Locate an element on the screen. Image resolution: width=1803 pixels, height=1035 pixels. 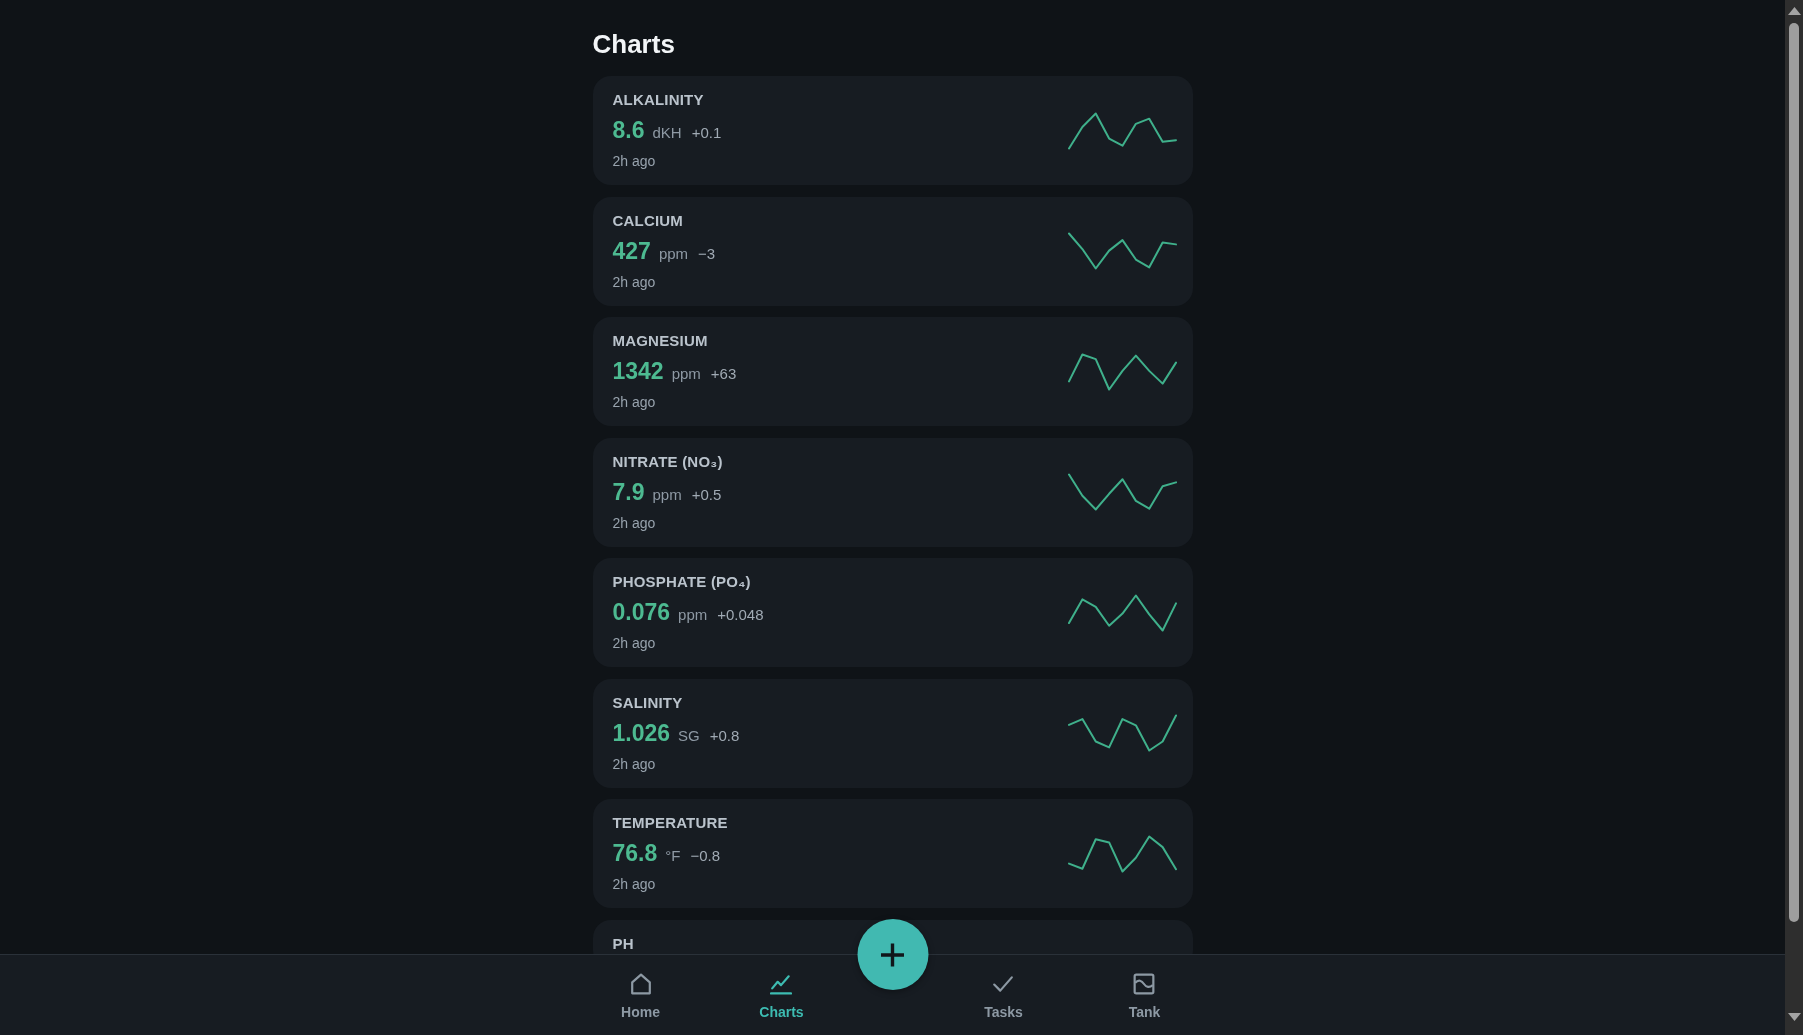
page-title: Charts is located at coordinates (634, 44).